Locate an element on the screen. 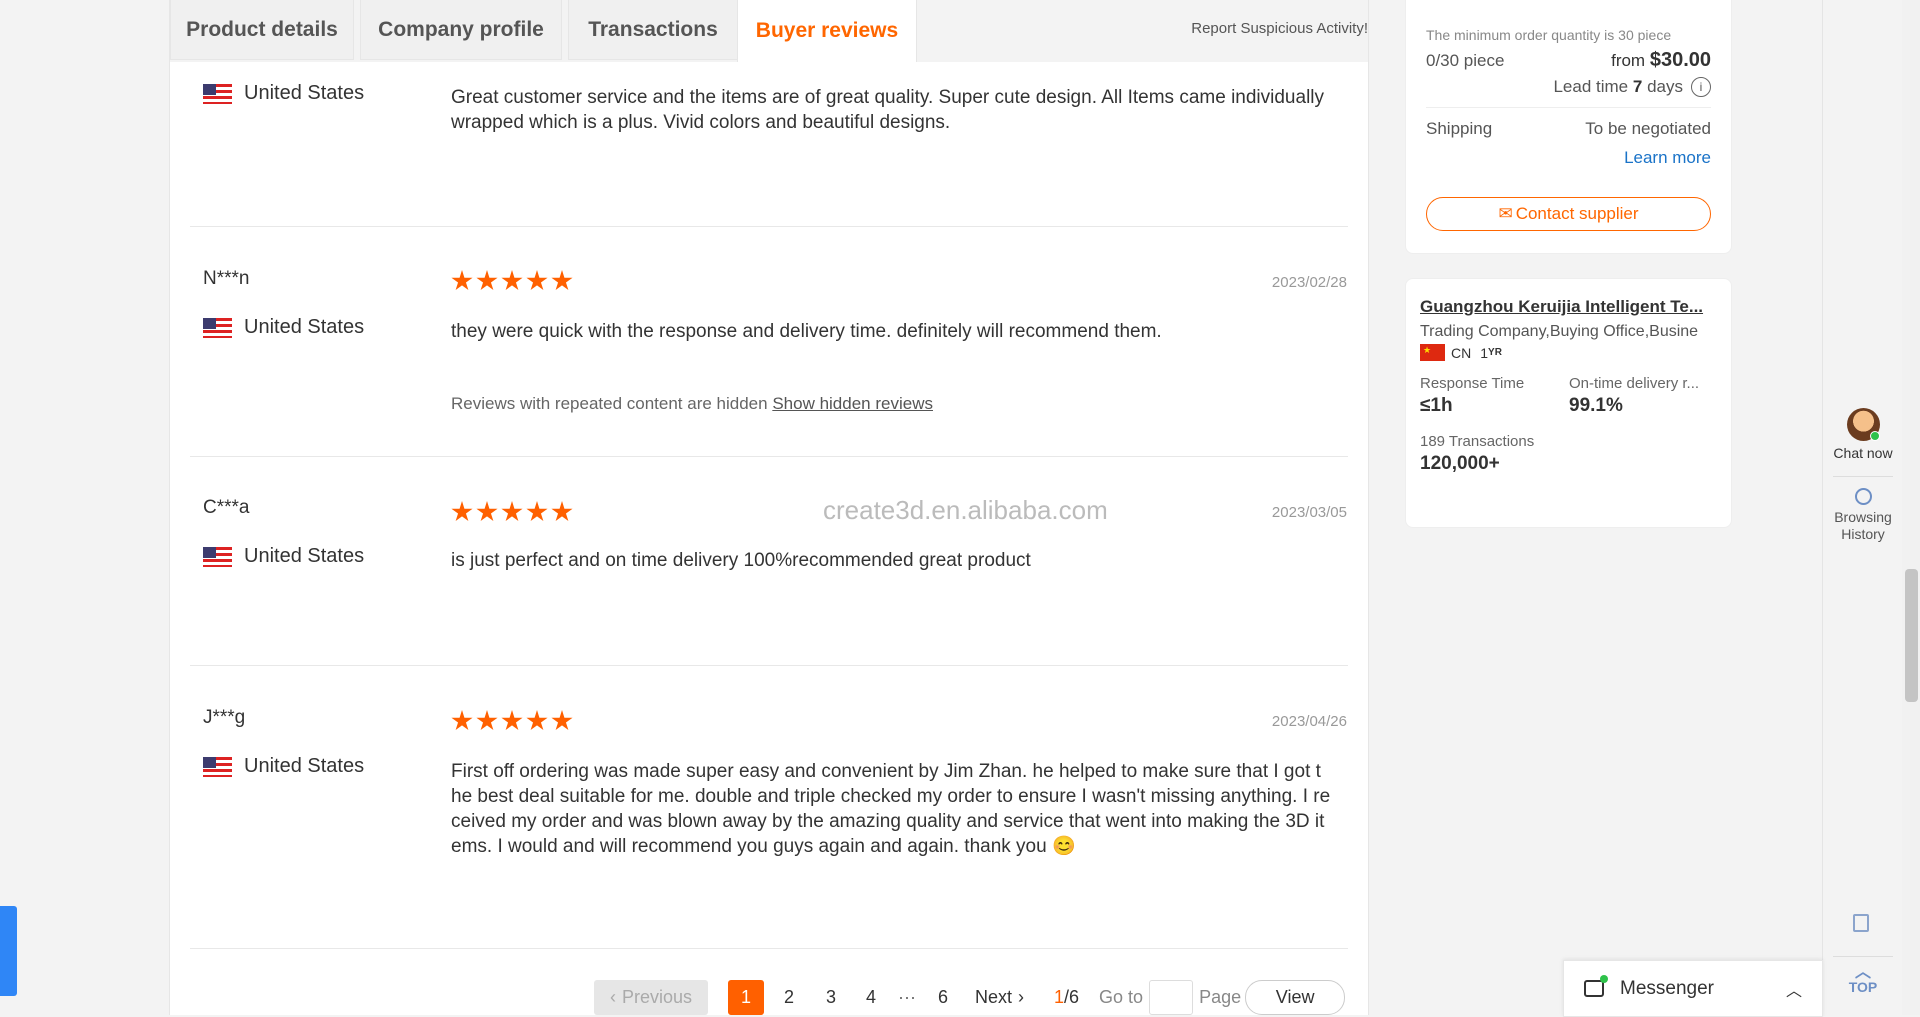 The image size is (1920, 1017). browsing-history-button: Browsing History is located at coordinates (1863, 515).